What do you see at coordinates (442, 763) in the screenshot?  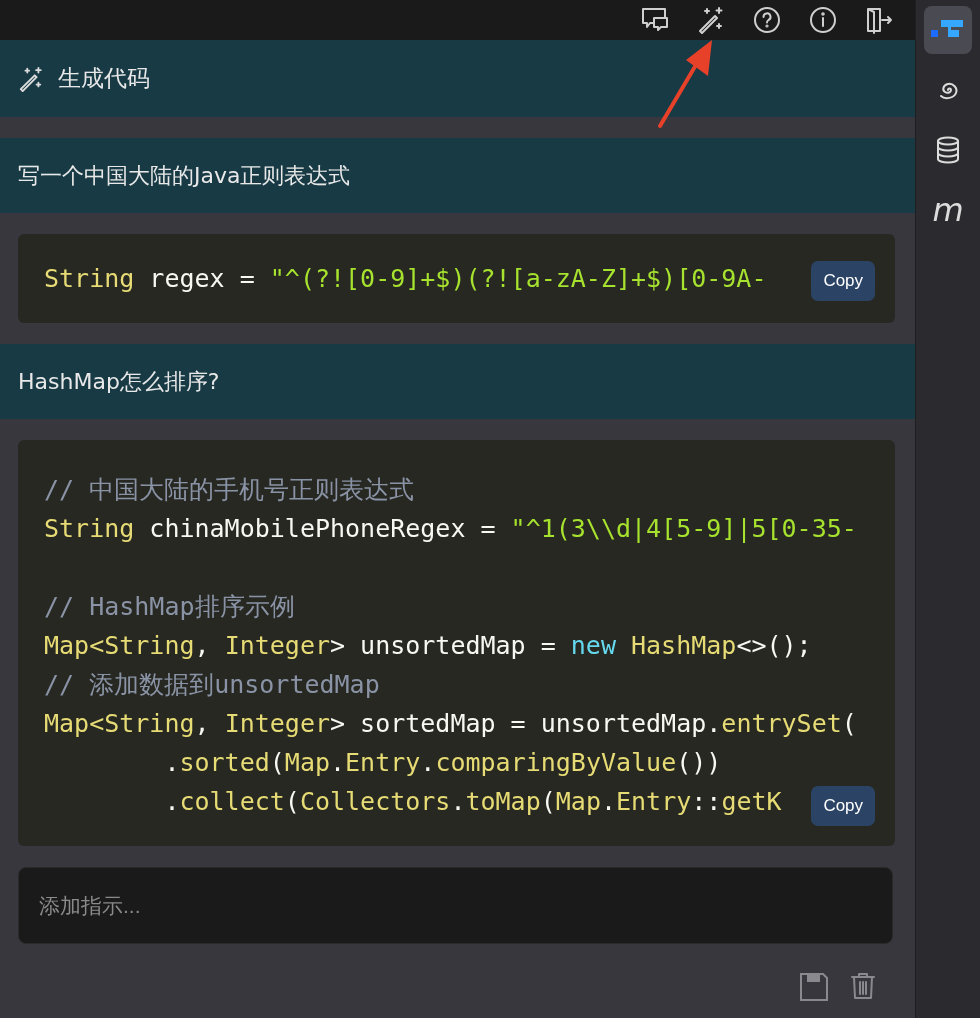 I see `code-line: .sorted(Map.Entry.comparingByValue())` at bounding box center [442, 763].